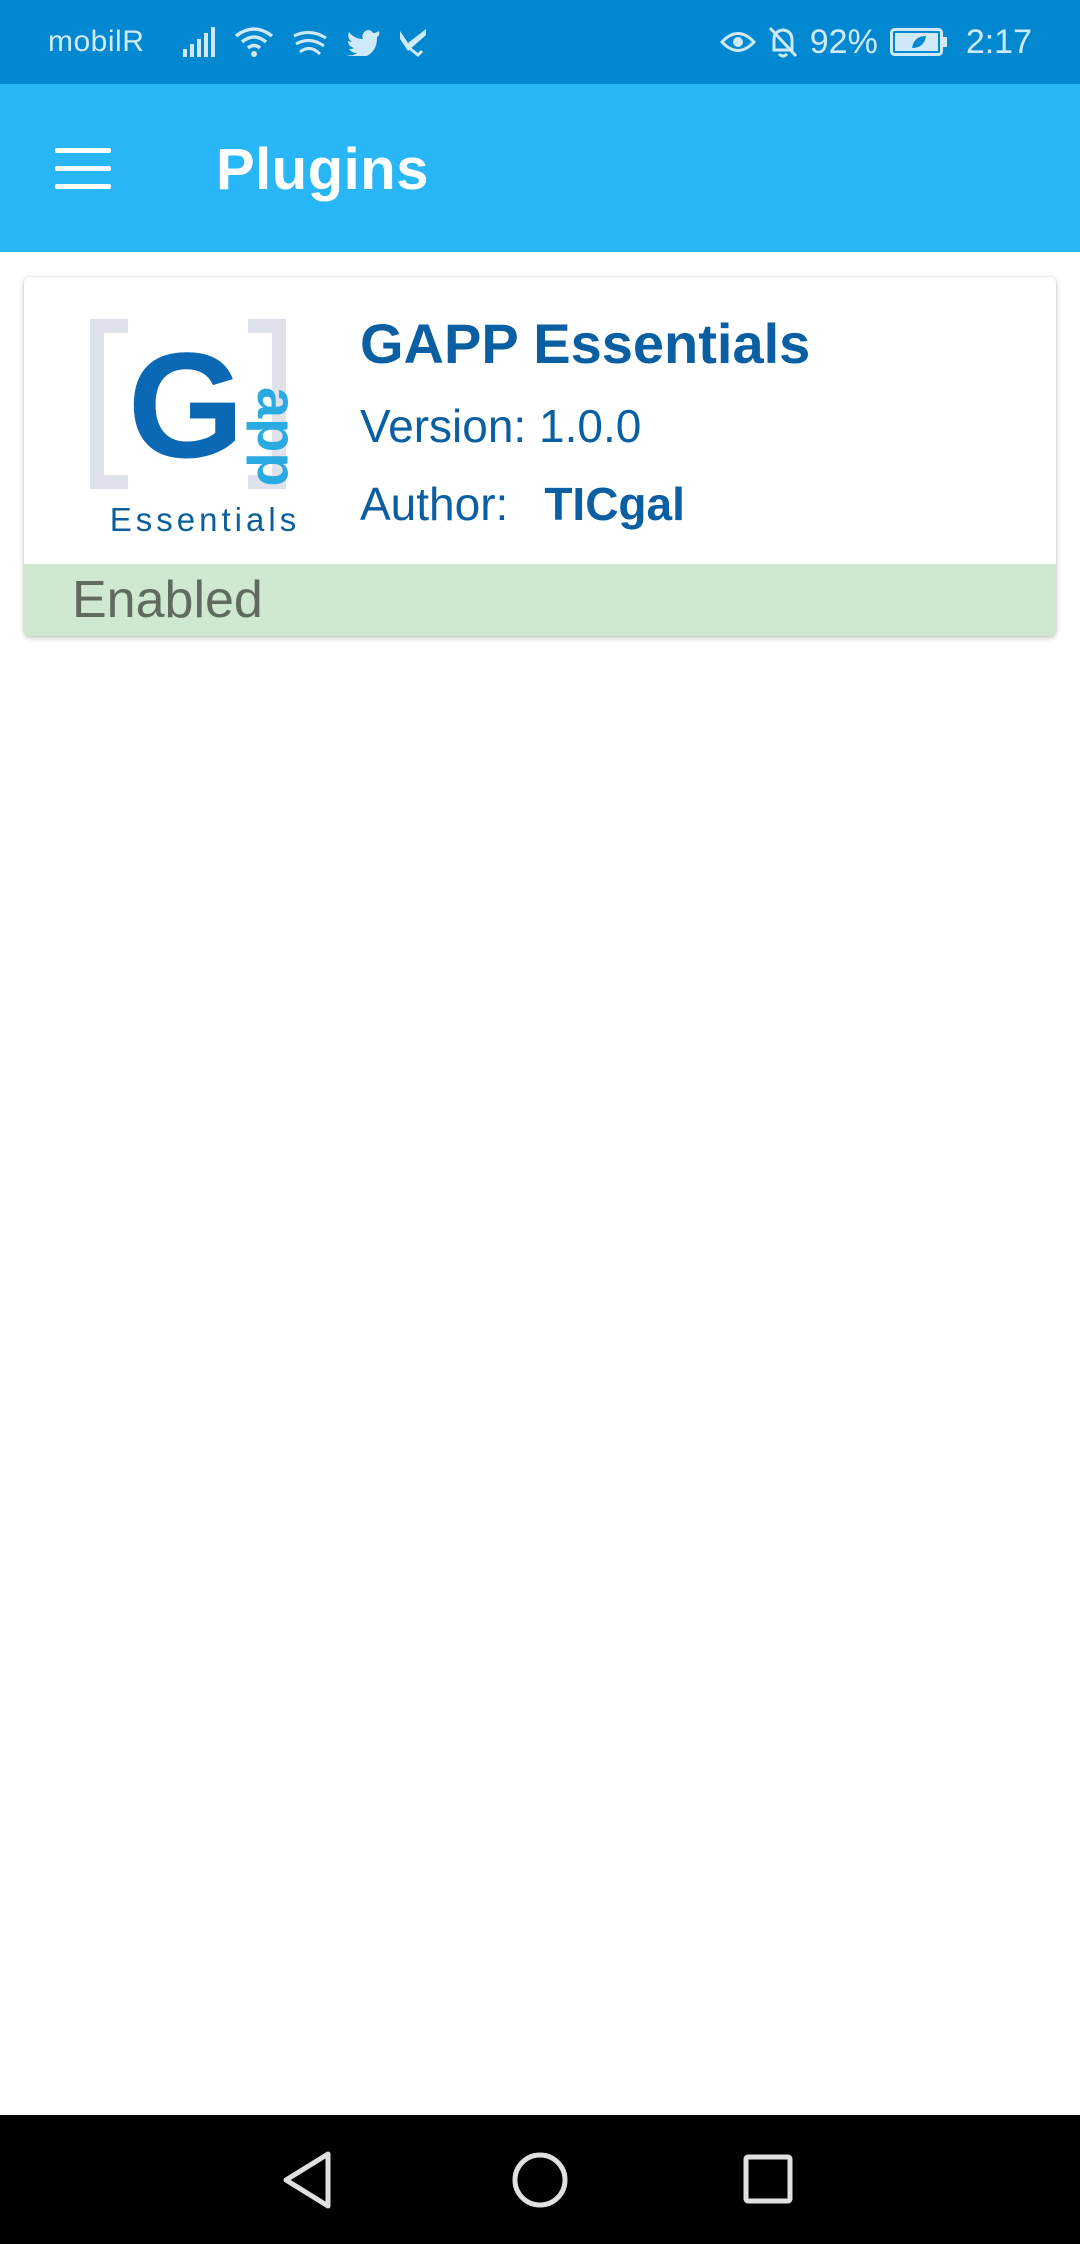  What do you see at coordinates (254, 42) in the screenshot?
I see `wifi-icon` at bounding box center [254, 42].